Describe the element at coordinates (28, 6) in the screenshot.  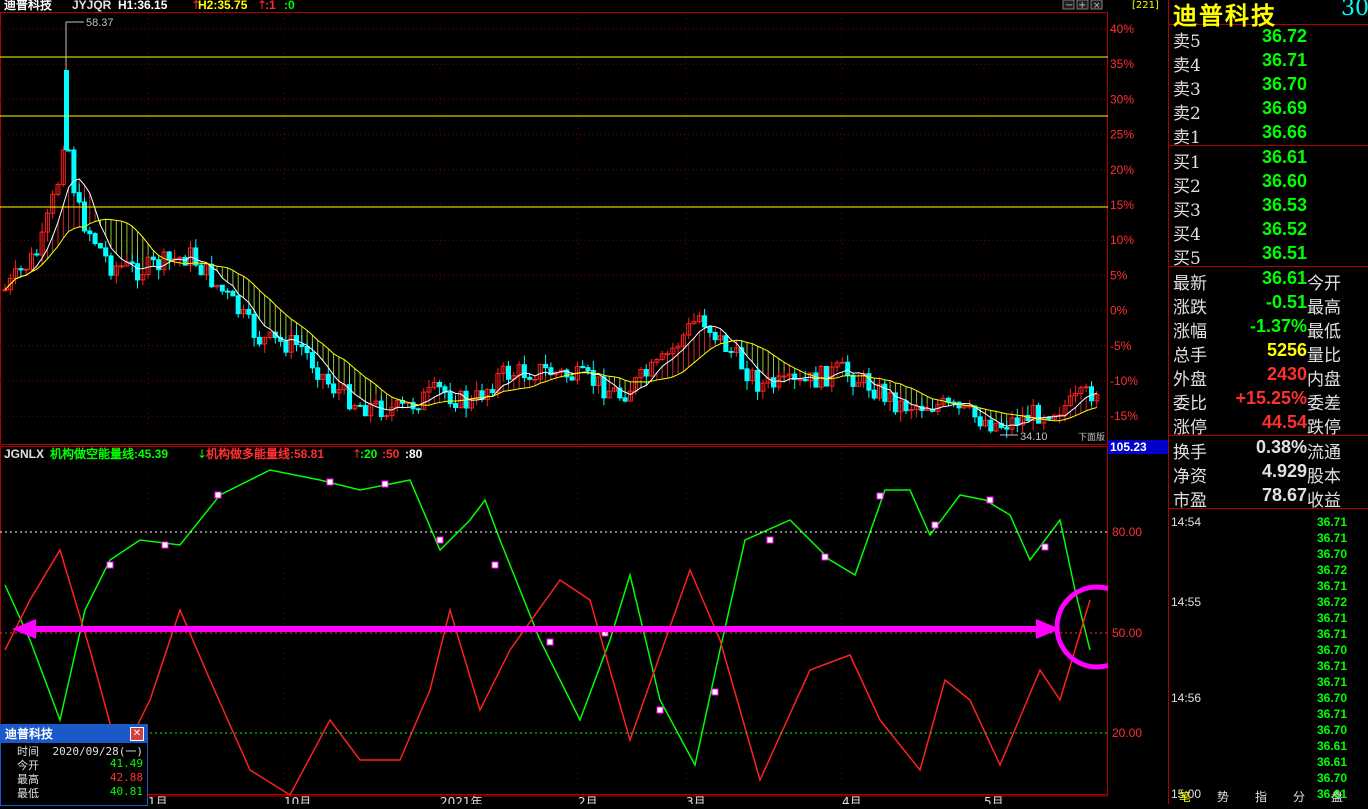
I see `stock-name-header: 迪普科技` at that location.